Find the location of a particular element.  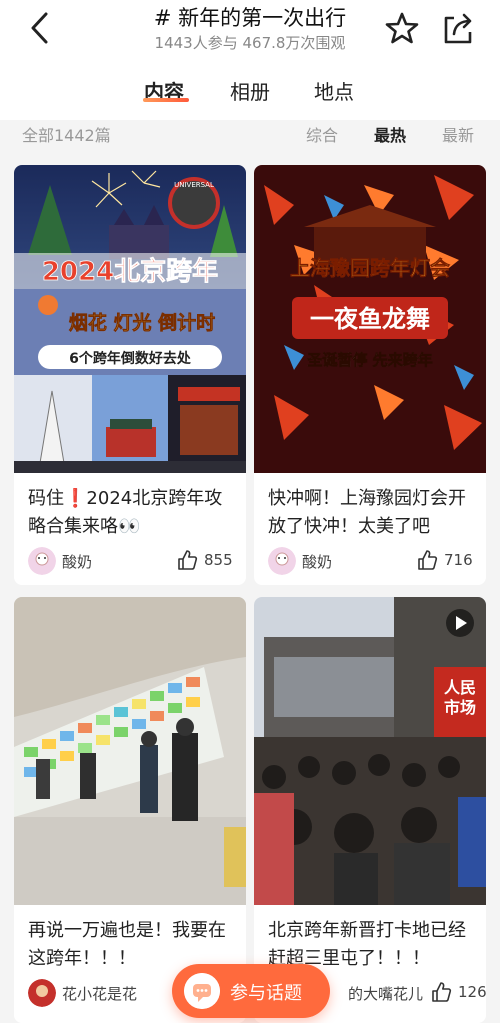

svg-text: UNIVERSAL is located at coordinates (194, 185).